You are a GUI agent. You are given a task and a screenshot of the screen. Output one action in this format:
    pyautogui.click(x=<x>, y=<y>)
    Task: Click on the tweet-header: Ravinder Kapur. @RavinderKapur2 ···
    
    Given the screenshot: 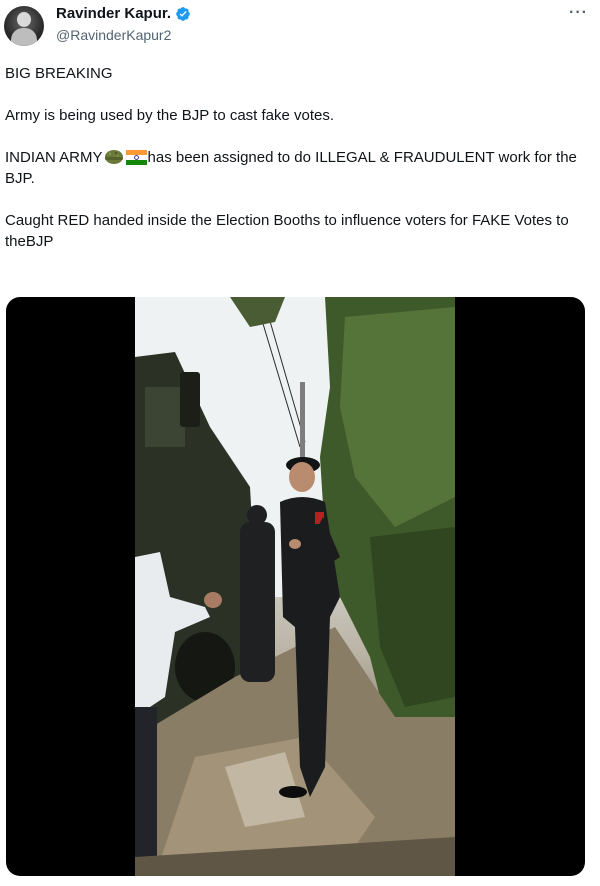 What is the action you would take?
    pyautogui.click(x=300, y=28)
    